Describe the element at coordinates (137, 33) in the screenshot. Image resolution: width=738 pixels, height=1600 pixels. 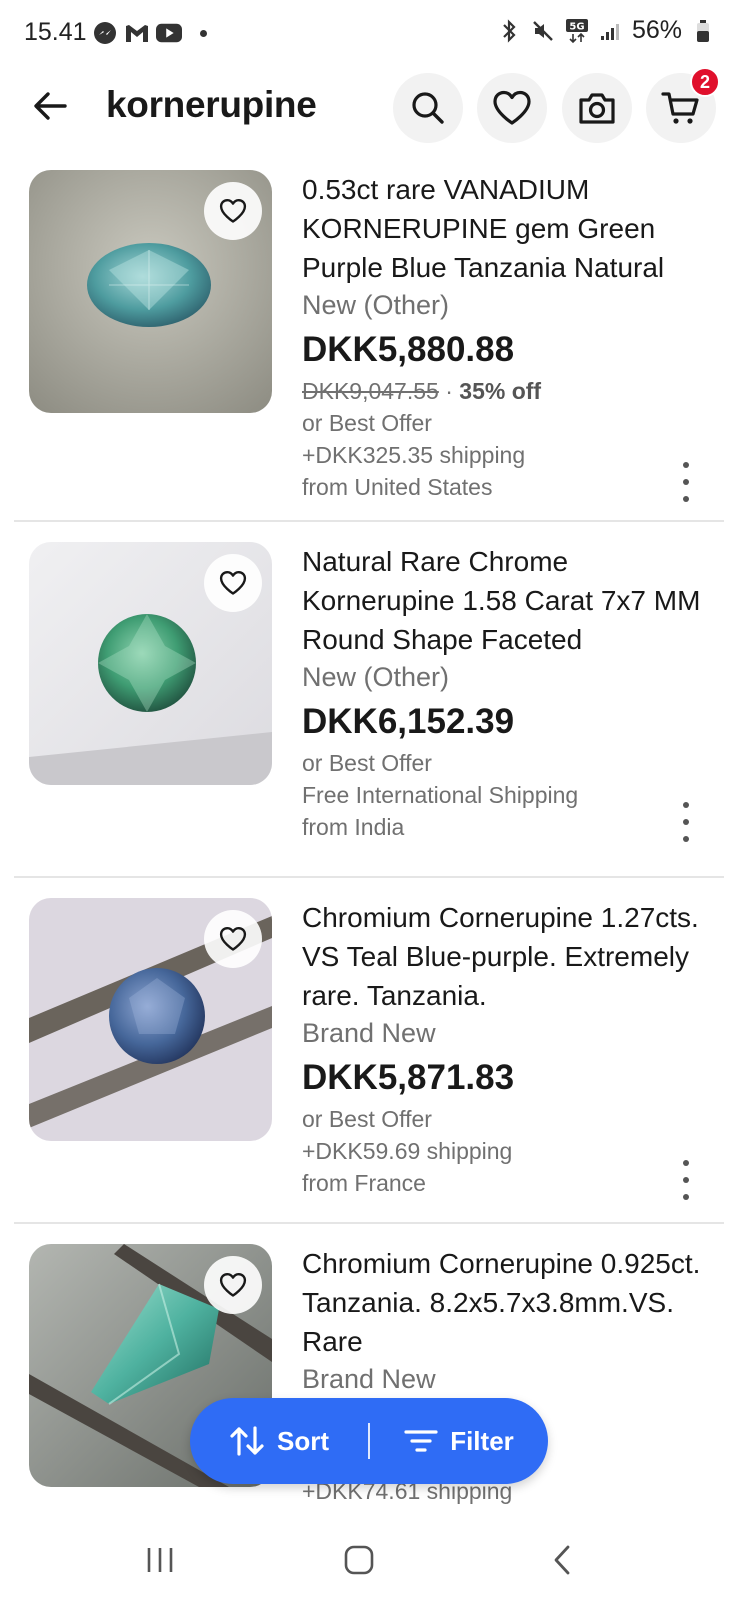
I see `gmail-icon` at that location.